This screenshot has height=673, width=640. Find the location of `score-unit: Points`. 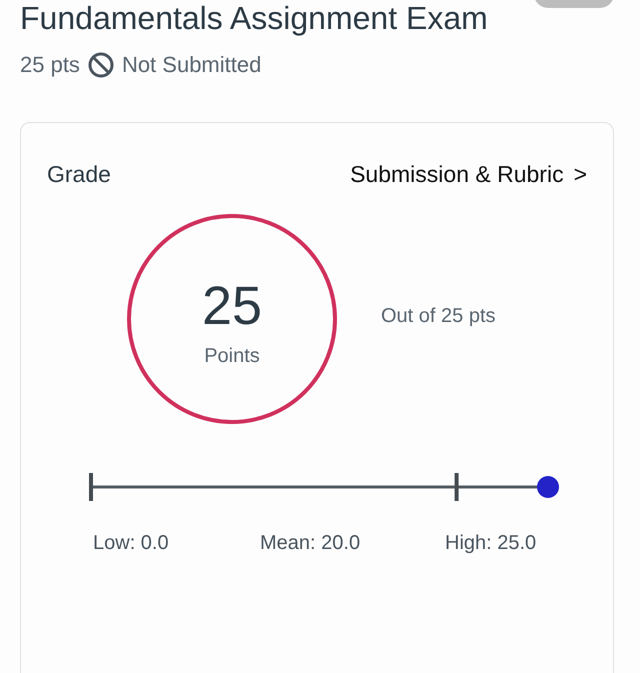

score-unit: Points is located at coordinates (232, 356).